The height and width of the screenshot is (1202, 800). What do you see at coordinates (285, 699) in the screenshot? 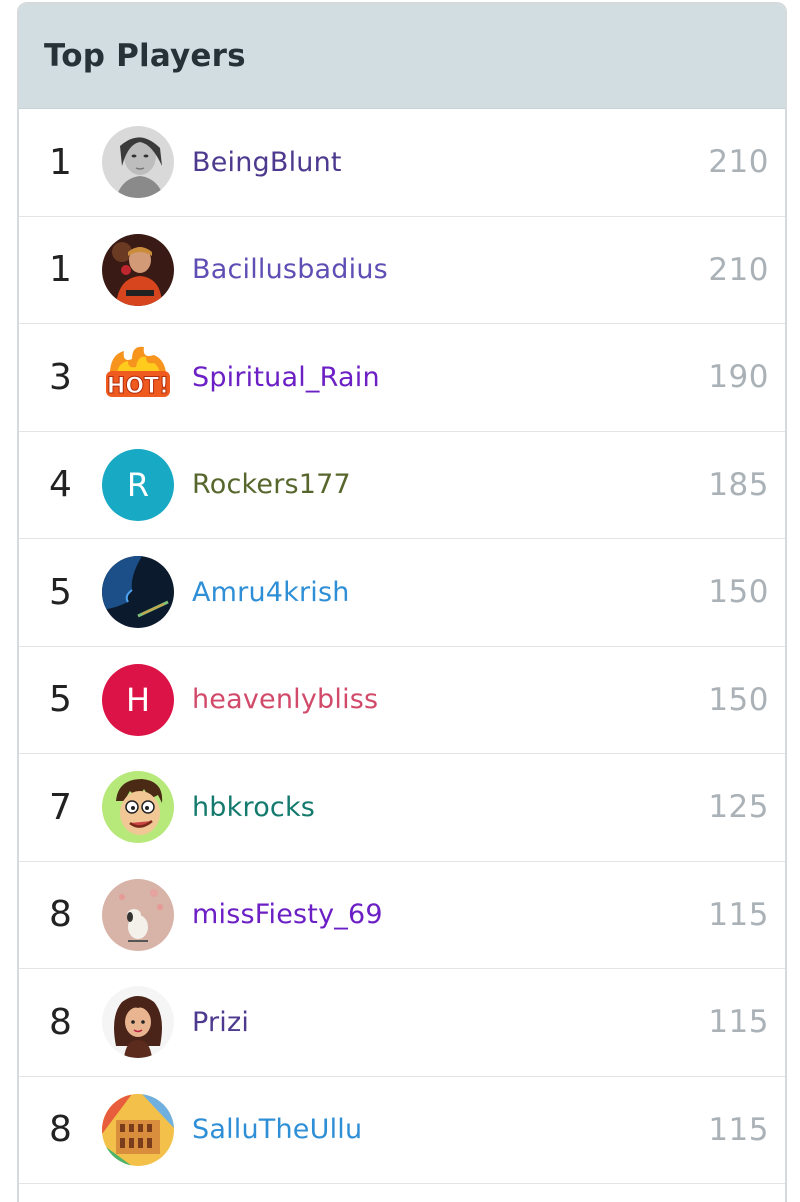
I see `player-name-link: heavenlybliss` at bounding box center [285, 699].